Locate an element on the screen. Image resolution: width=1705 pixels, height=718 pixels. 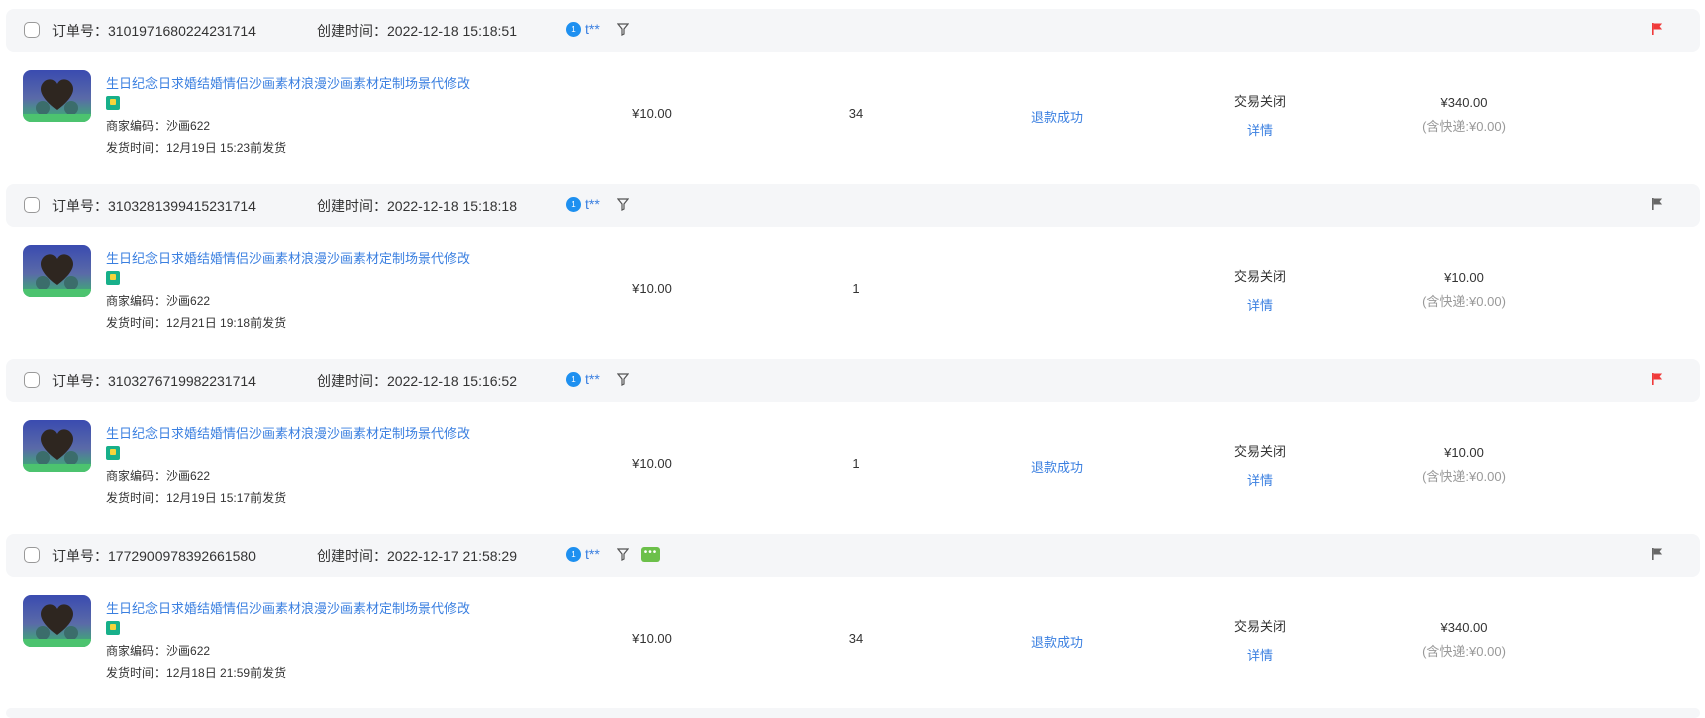
order-number-value: 3101971680224231714 is located at coordinates (182, 31).